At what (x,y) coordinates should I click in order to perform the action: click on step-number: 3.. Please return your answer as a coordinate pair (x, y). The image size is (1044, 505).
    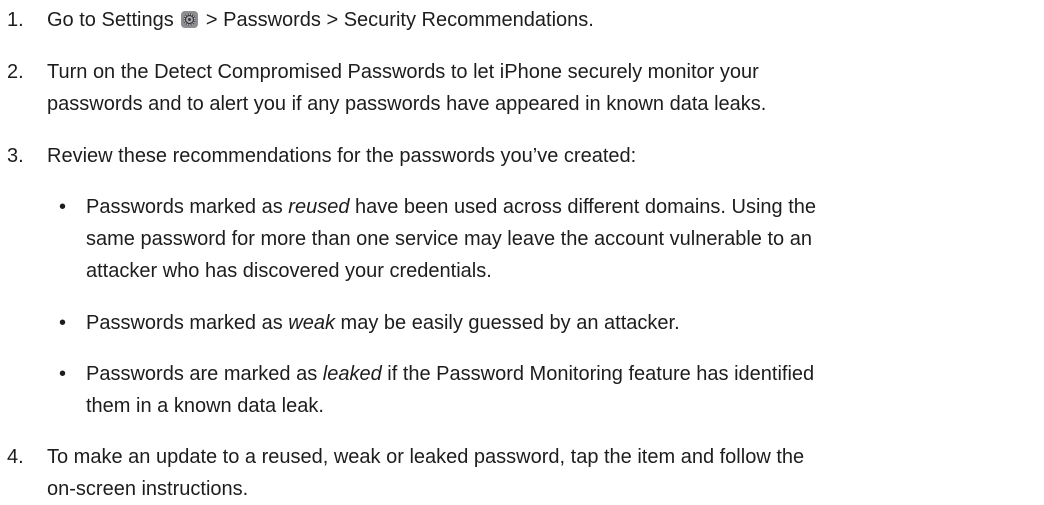
    Looking at the image, I should click on (15, 156).